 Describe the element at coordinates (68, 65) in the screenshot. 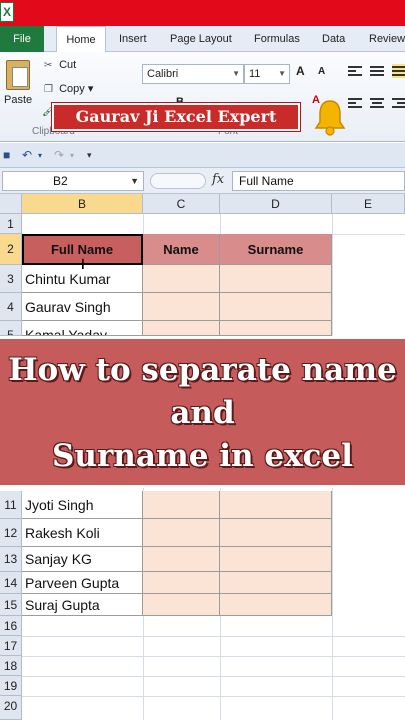

I see `cut-label: Cut` at that location.